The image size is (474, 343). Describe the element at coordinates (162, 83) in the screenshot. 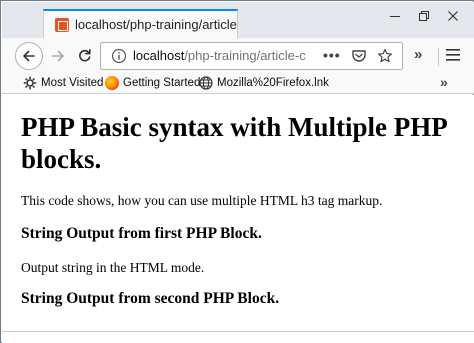

I see `bookmark-label: Getting Started` at that location.